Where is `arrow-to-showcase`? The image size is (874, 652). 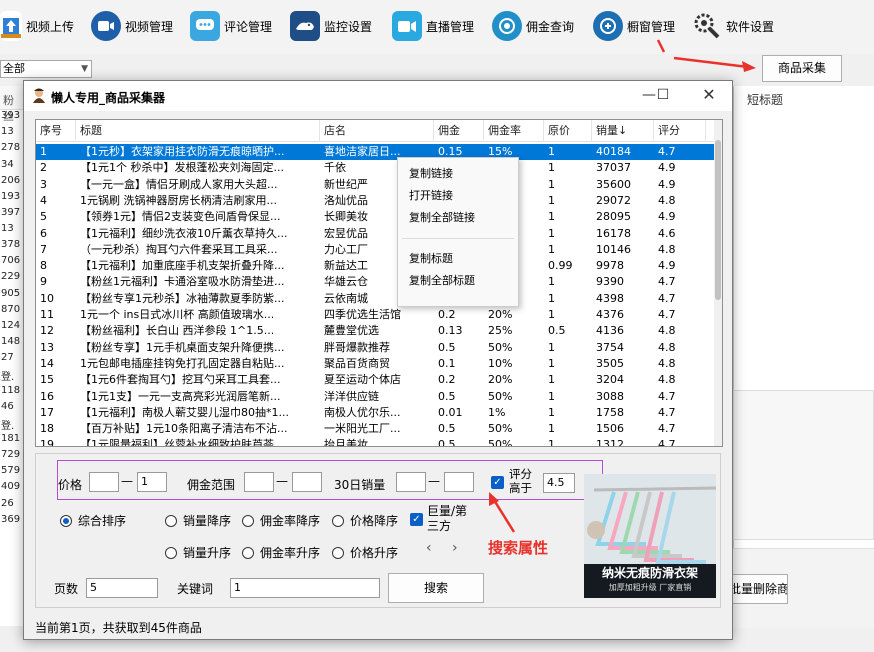 arrow-to-showcase is located at coordinates (661, 46).